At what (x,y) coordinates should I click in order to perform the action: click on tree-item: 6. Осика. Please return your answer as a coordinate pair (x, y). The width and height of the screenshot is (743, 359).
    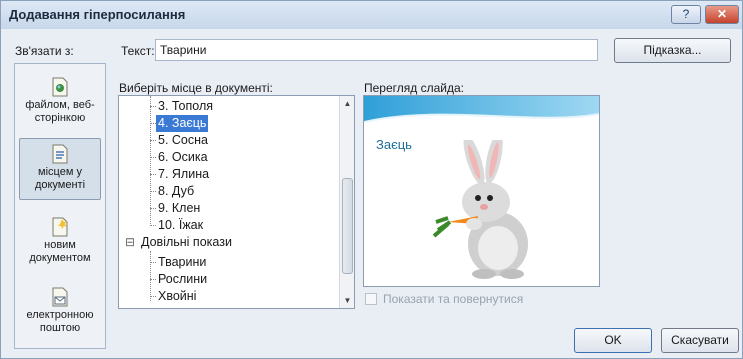
    Looking at the image, I should click on (183, 157).